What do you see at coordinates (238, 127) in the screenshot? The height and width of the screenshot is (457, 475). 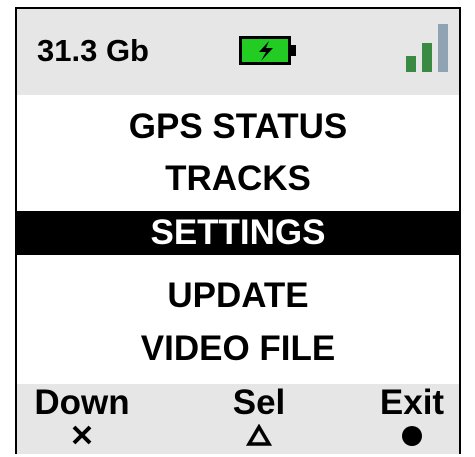 I see `menu-item-gps-status: GPS STATUS` at bounding box center [238, 127].